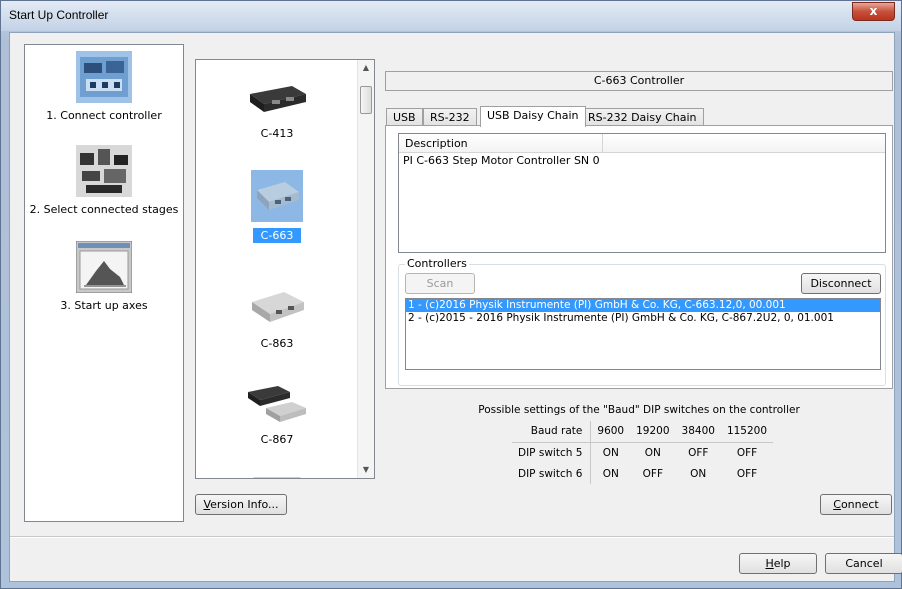 This screenshot has height=589, width=902. I want to click on description-column-header: Description, so click(501, 143).